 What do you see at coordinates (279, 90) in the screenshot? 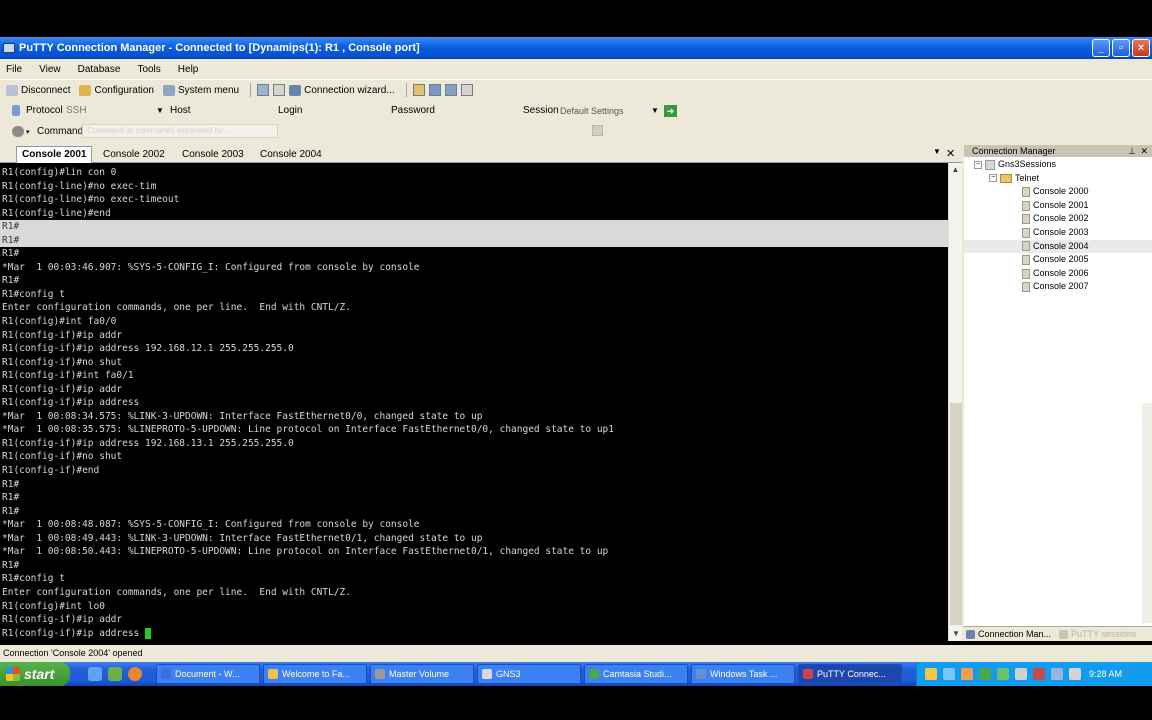
I see `layout-alt-icon` at bounding box center [279, 90].